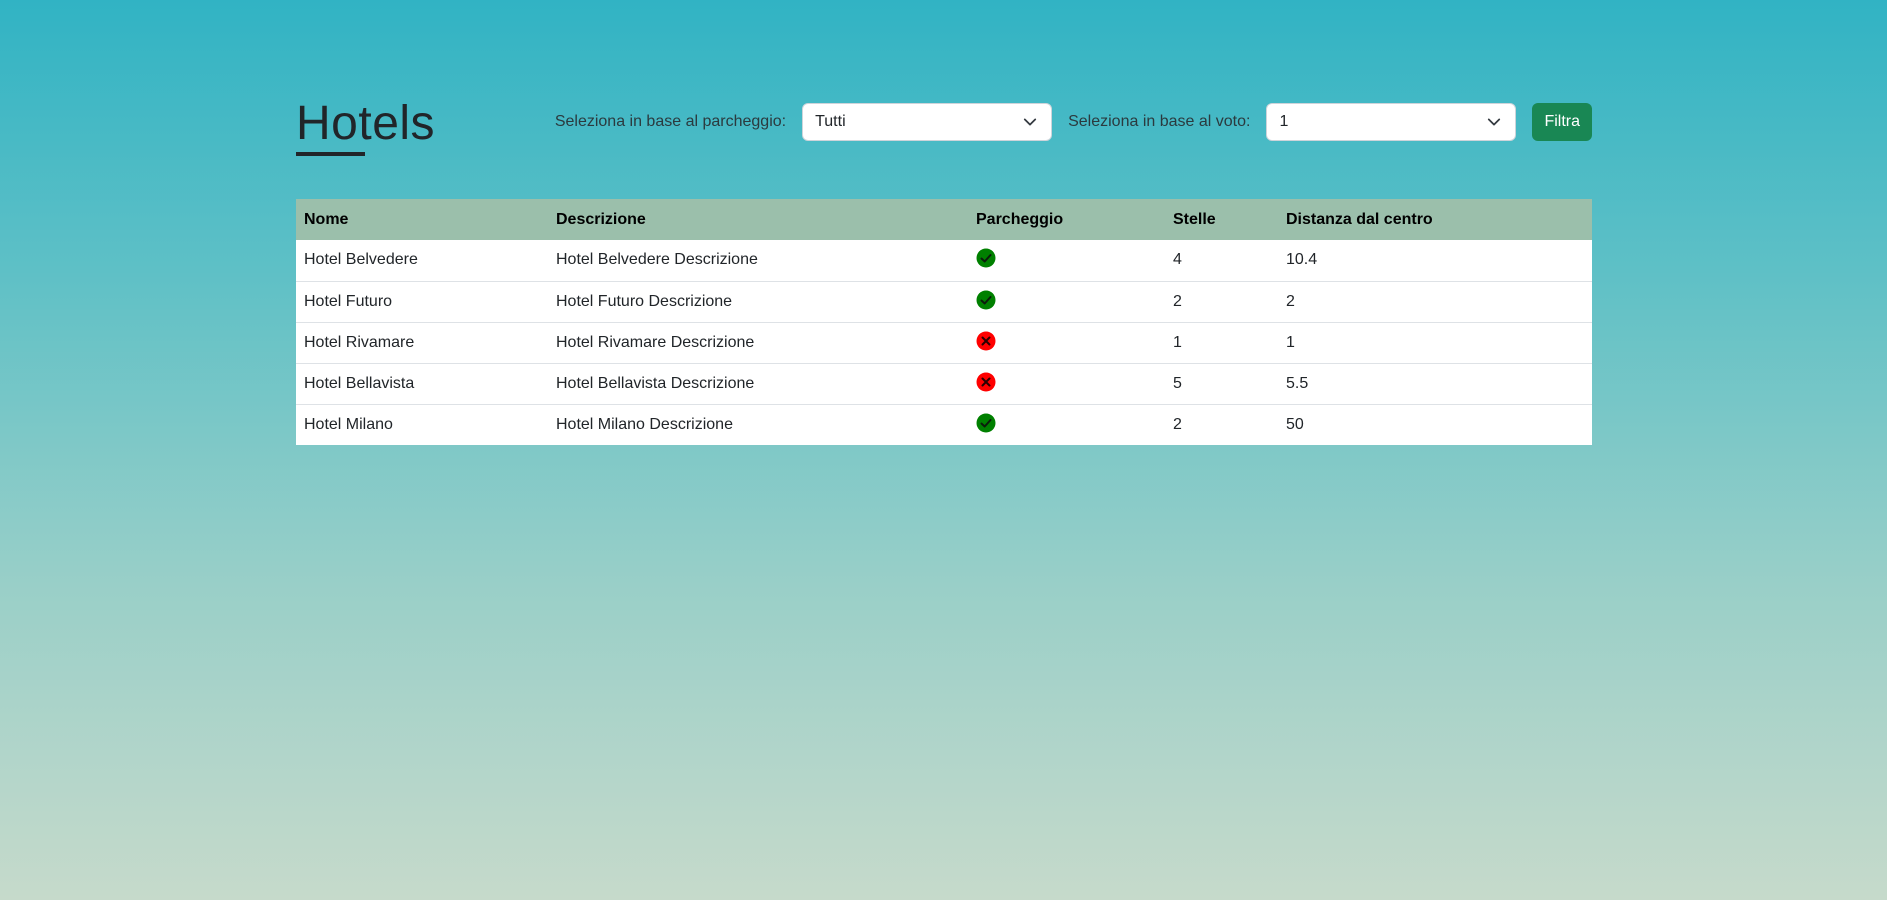  I want to click on rating-filter-select: 1, so click(1391, 122).